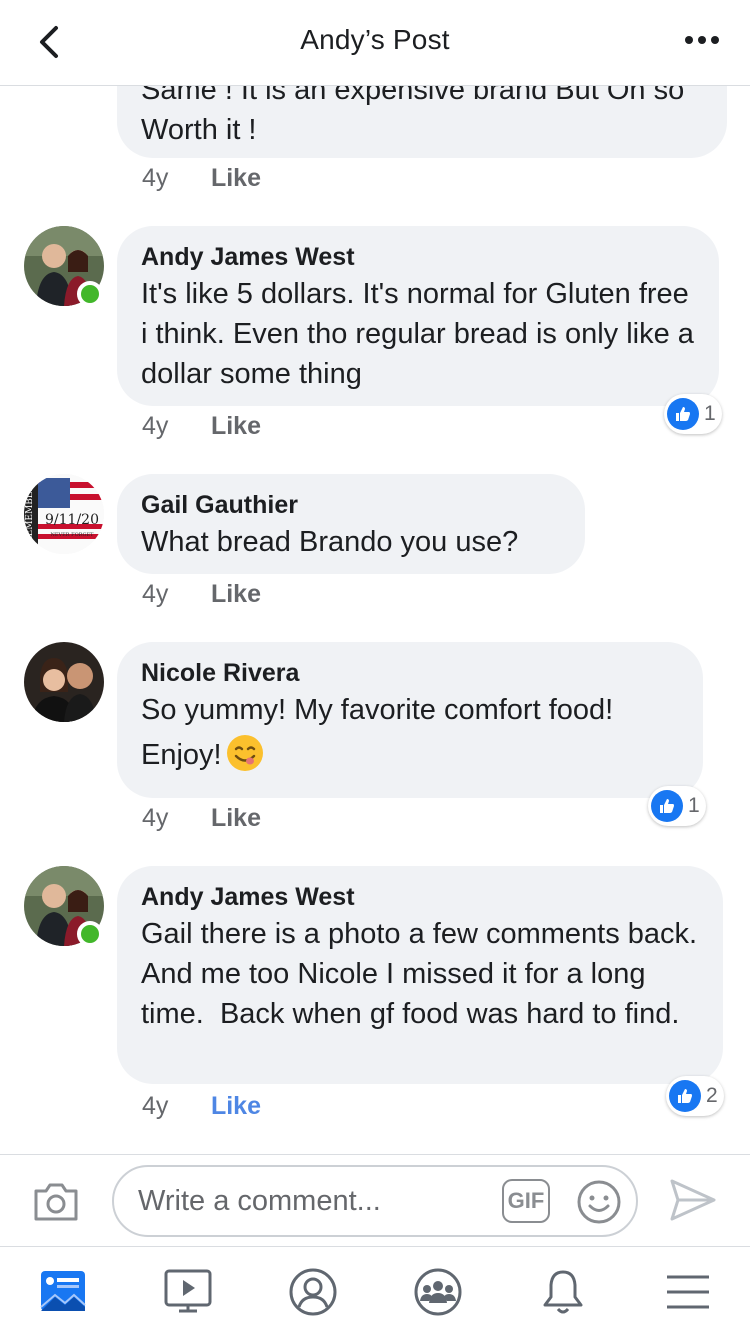  I want to click on sticker-smile-icon, so click(599, 1202).